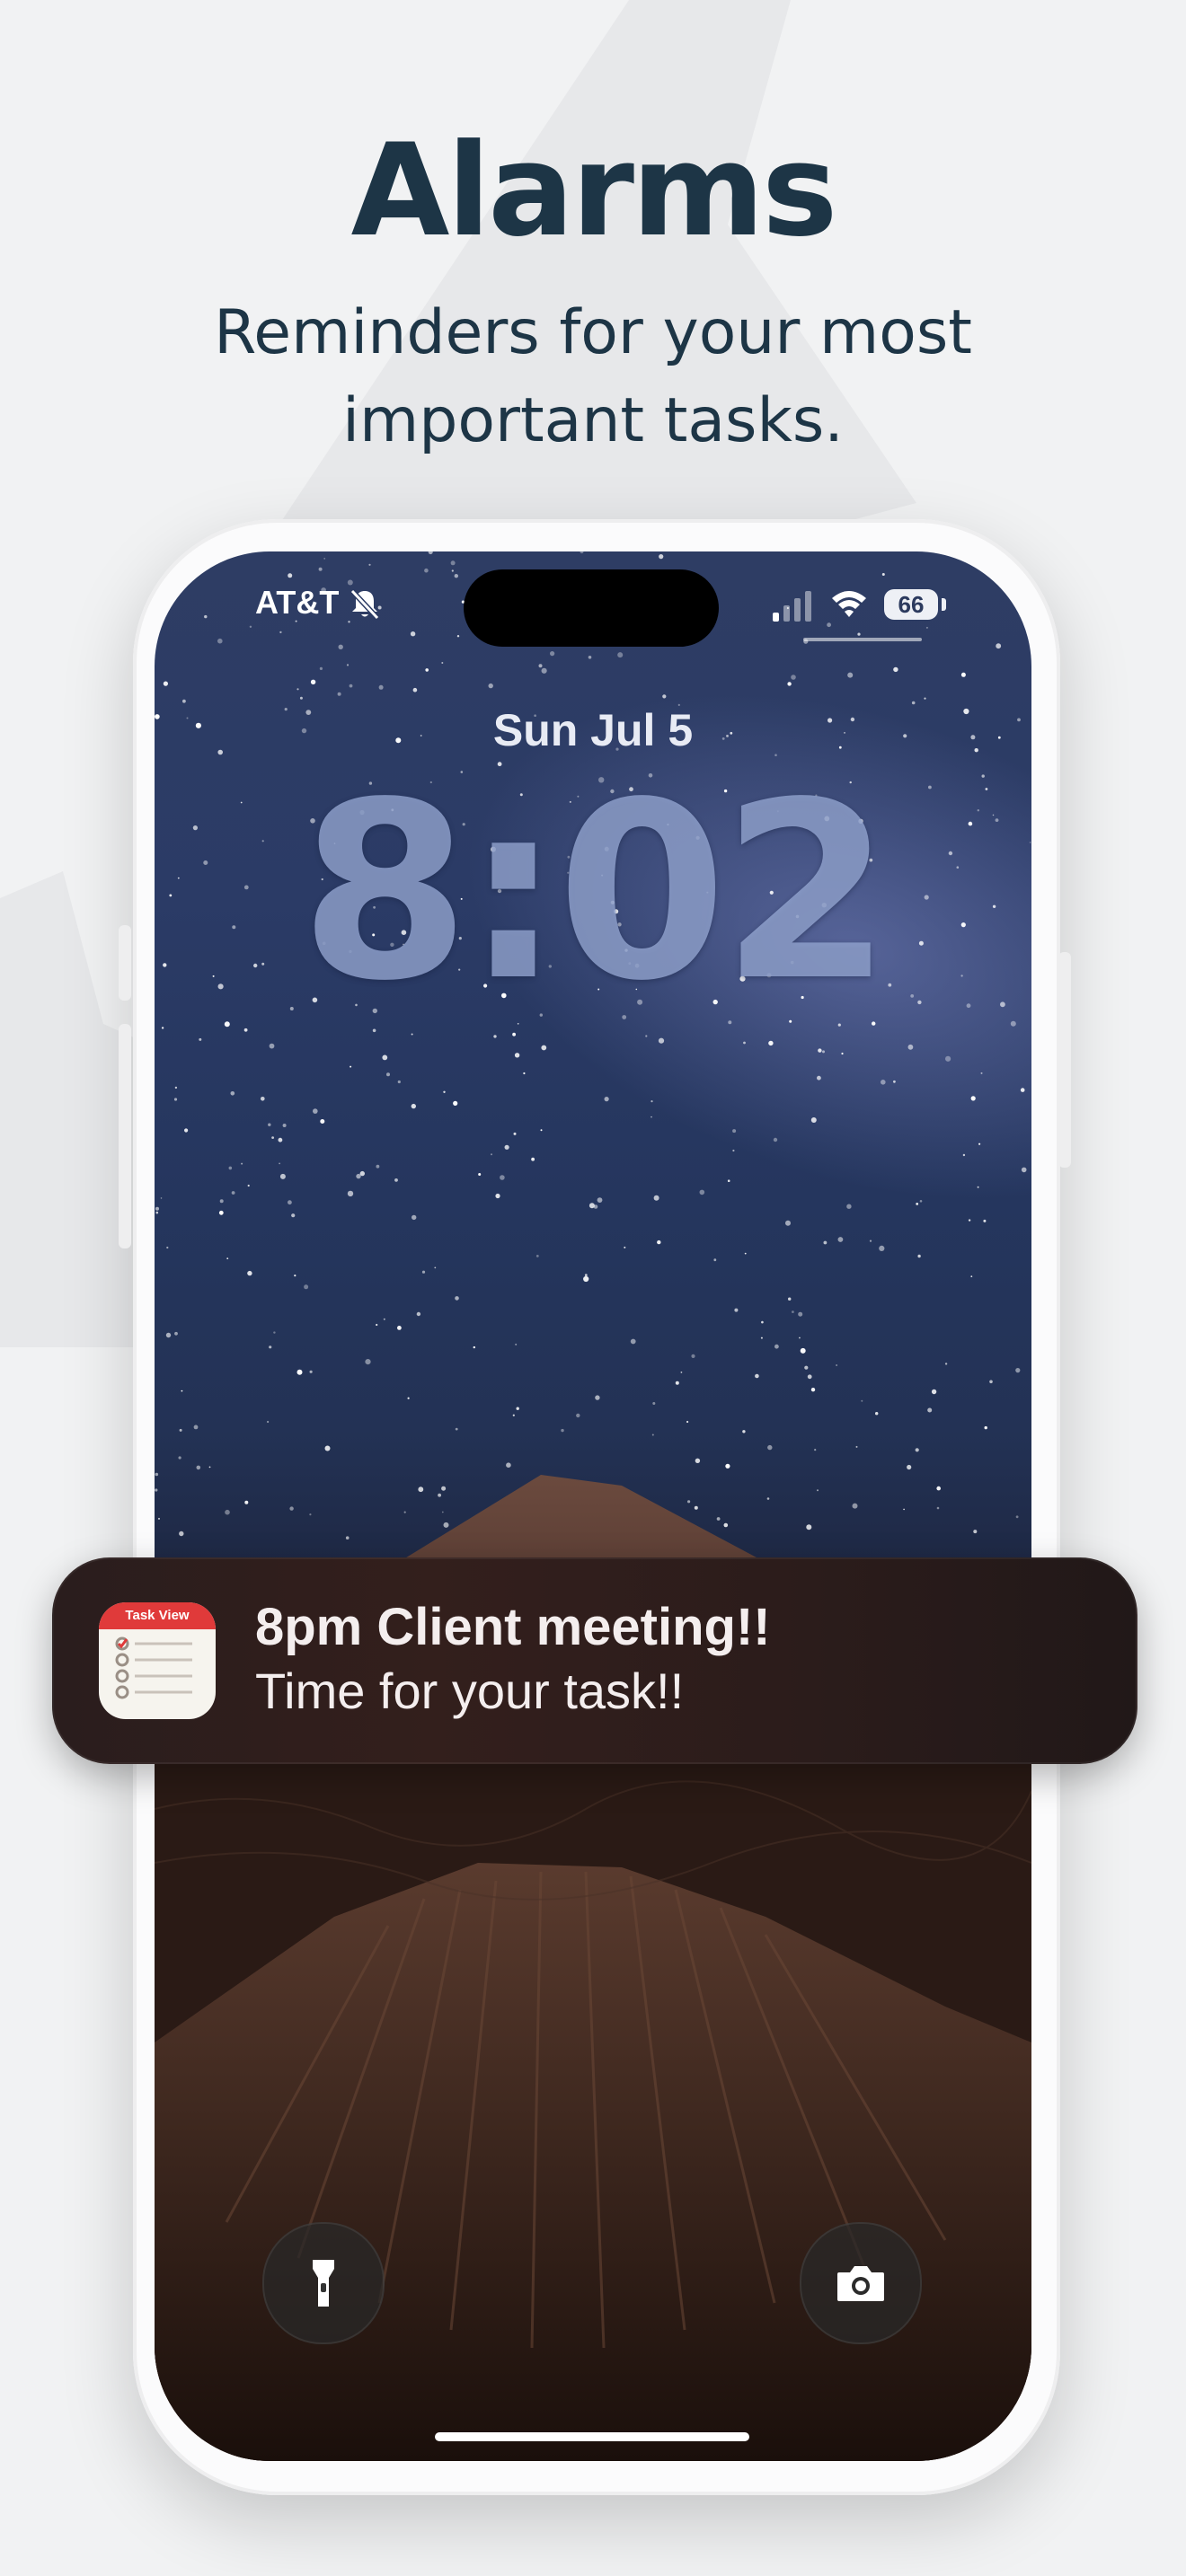  What do you see at coordinates (595, 893) in the screenshot?
I see `lock-time: 8:02` at bounding box center [595, 893].